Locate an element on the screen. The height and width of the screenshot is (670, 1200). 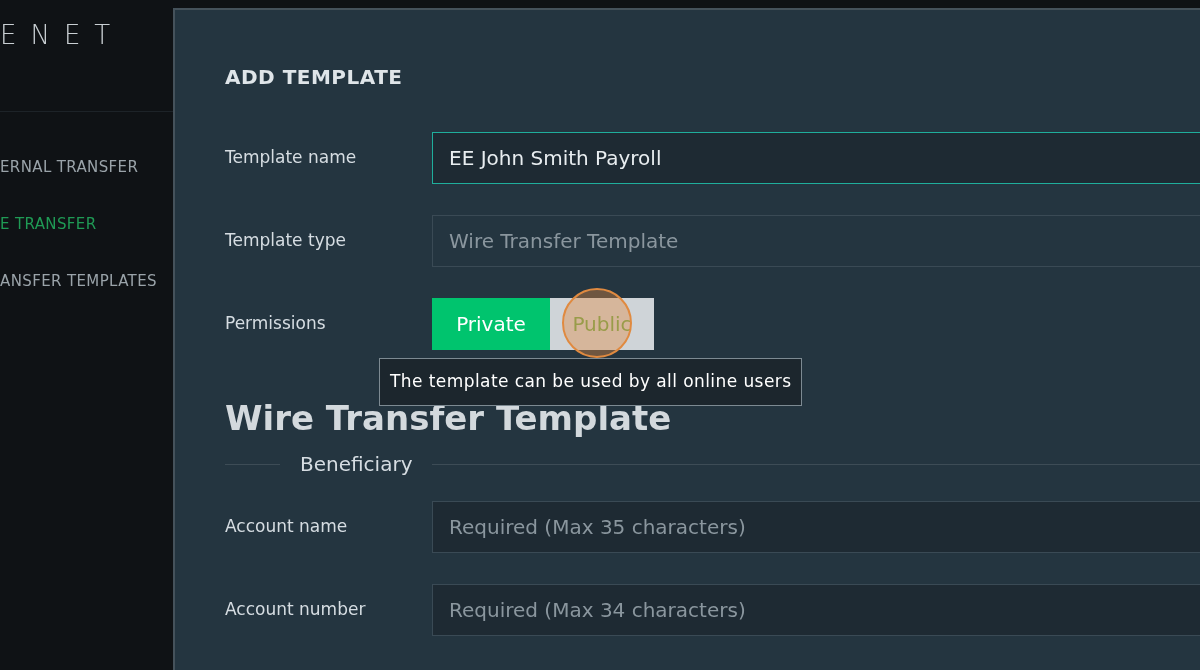
field-label: Template type is located at coordinates (286, 241).